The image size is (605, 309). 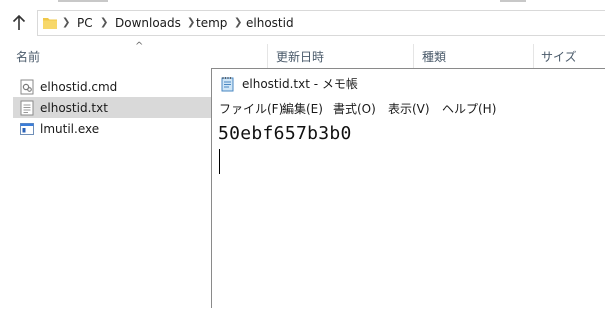 I want to click on column-header-row: ^ 名前 更新日時 種類 サイズ, so click(x=302, y=54).